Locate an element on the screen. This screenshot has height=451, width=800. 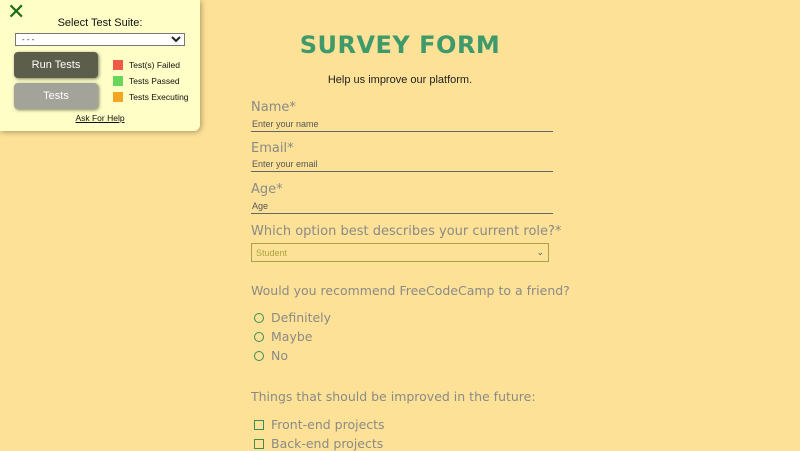
legend-executing: Tests Executing is located at coordinates (151, 97).